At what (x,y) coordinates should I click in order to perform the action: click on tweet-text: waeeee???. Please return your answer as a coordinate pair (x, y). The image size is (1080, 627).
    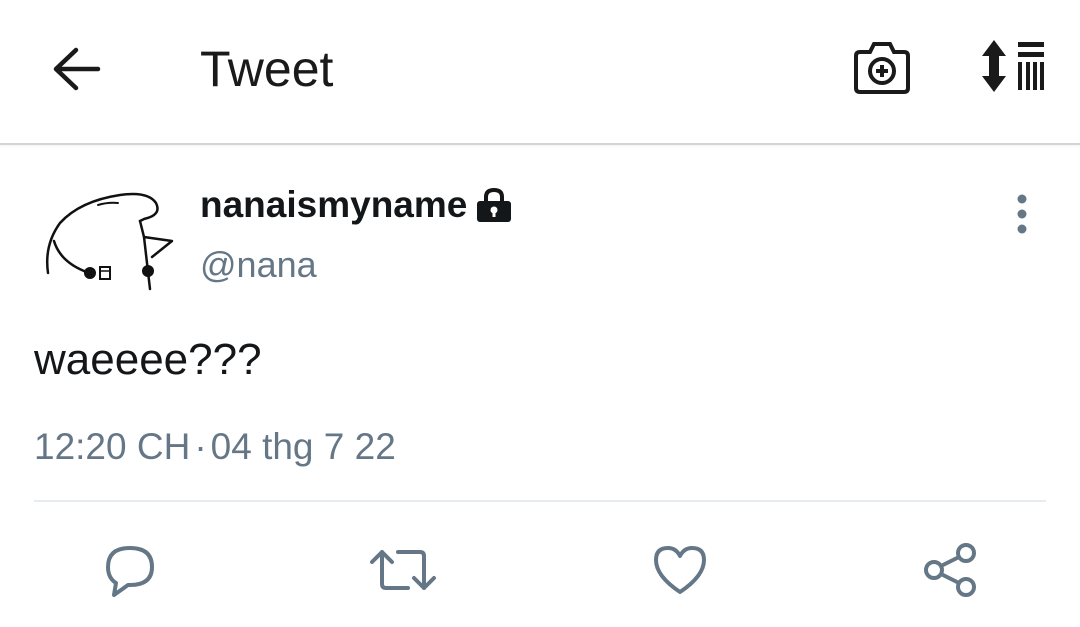
    Looking at the image, I should click on (148, 359).